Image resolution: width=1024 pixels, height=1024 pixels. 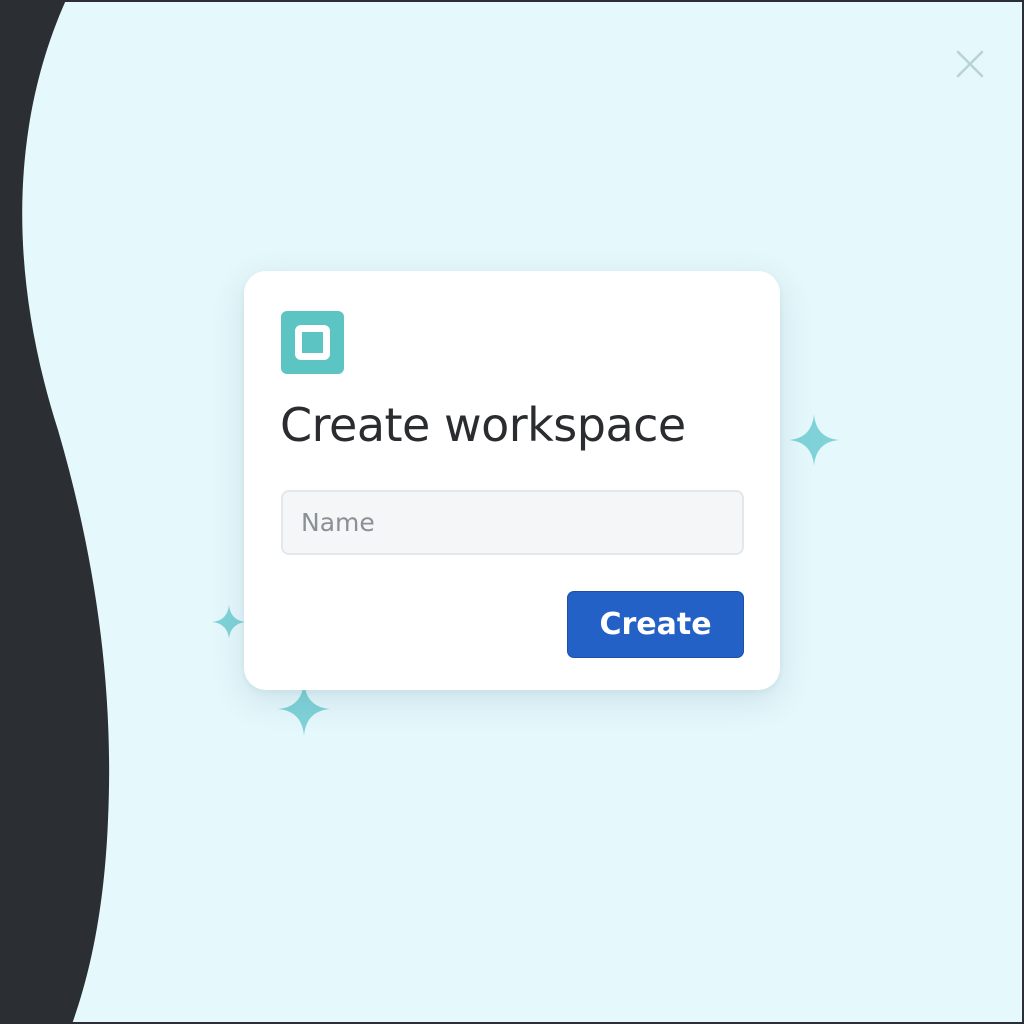 I want to click on workspace-name-input, so click(x=512, y=522).